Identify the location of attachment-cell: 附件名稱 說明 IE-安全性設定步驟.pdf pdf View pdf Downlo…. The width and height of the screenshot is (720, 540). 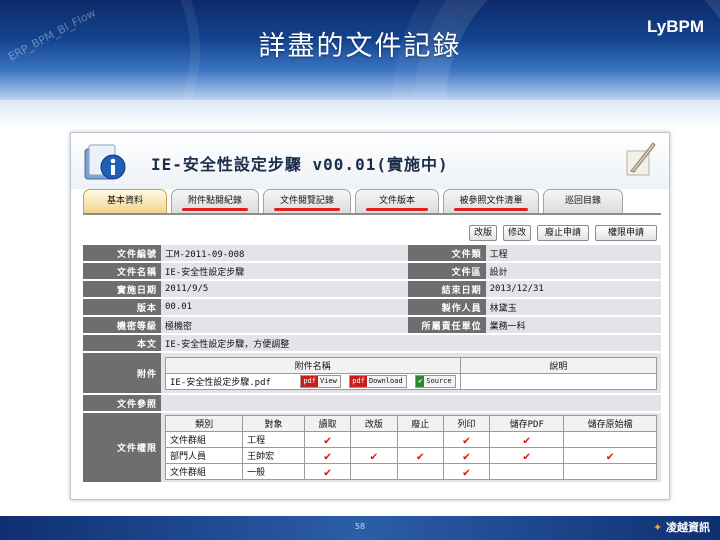
(411, 373).